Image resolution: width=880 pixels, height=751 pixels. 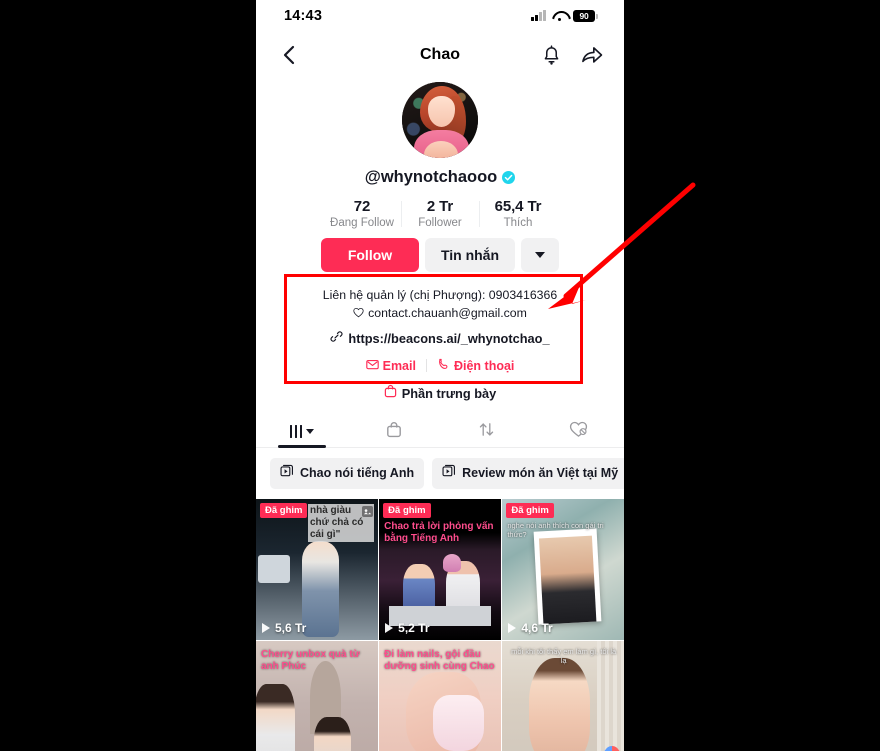 I want to click on phone-button: Điện thoại, so click(x=475, y=366).